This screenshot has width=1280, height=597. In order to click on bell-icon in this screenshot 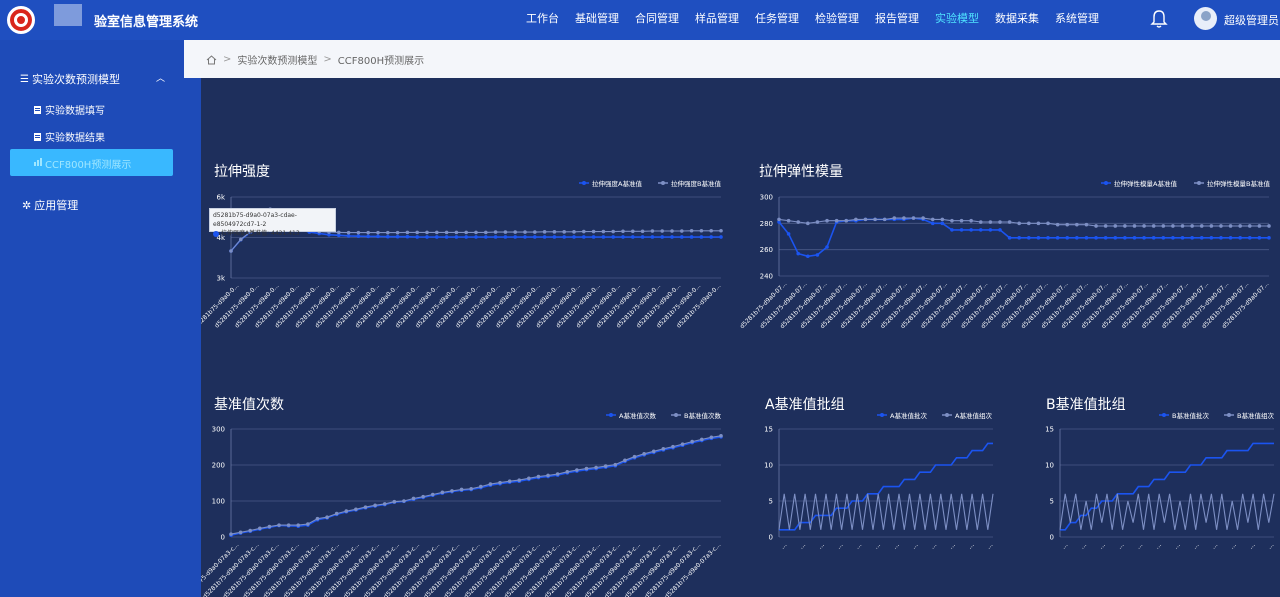, I will do `click(1159, 19)`.